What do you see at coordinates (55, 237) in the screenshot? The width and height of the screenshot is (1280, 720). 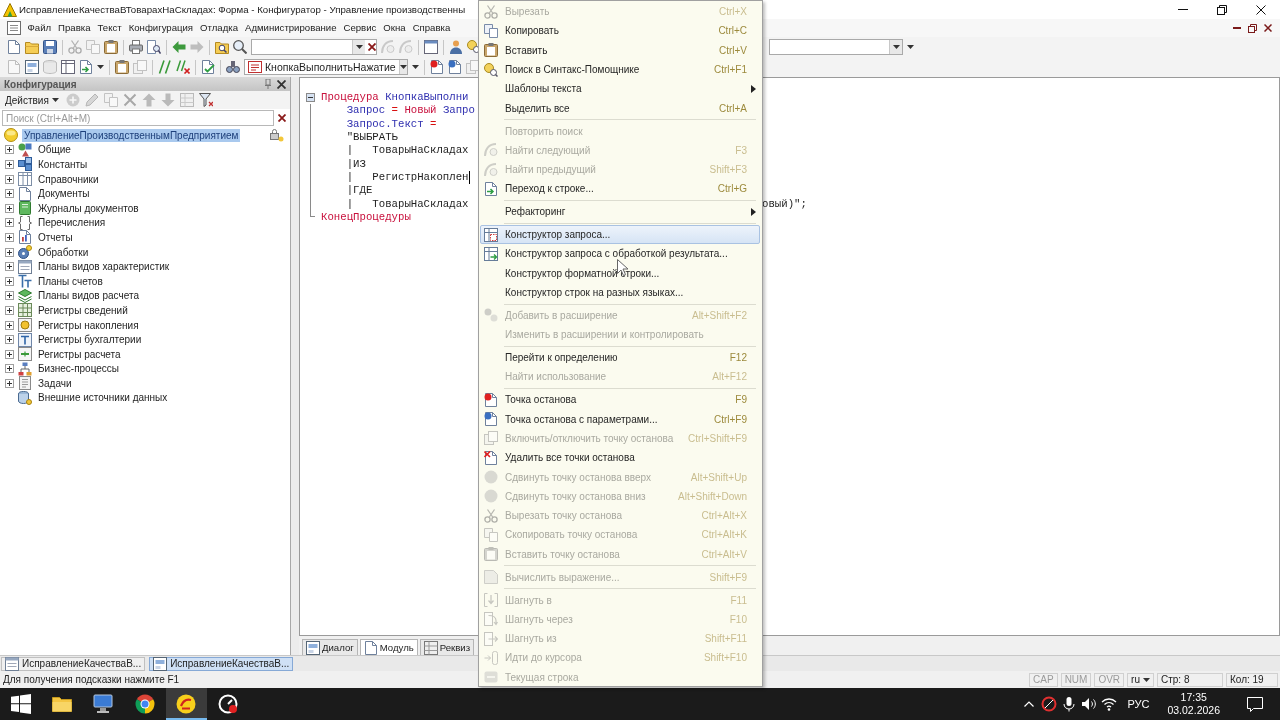 I see `tree-item: Отчеты` at bounding box center [55, 237].